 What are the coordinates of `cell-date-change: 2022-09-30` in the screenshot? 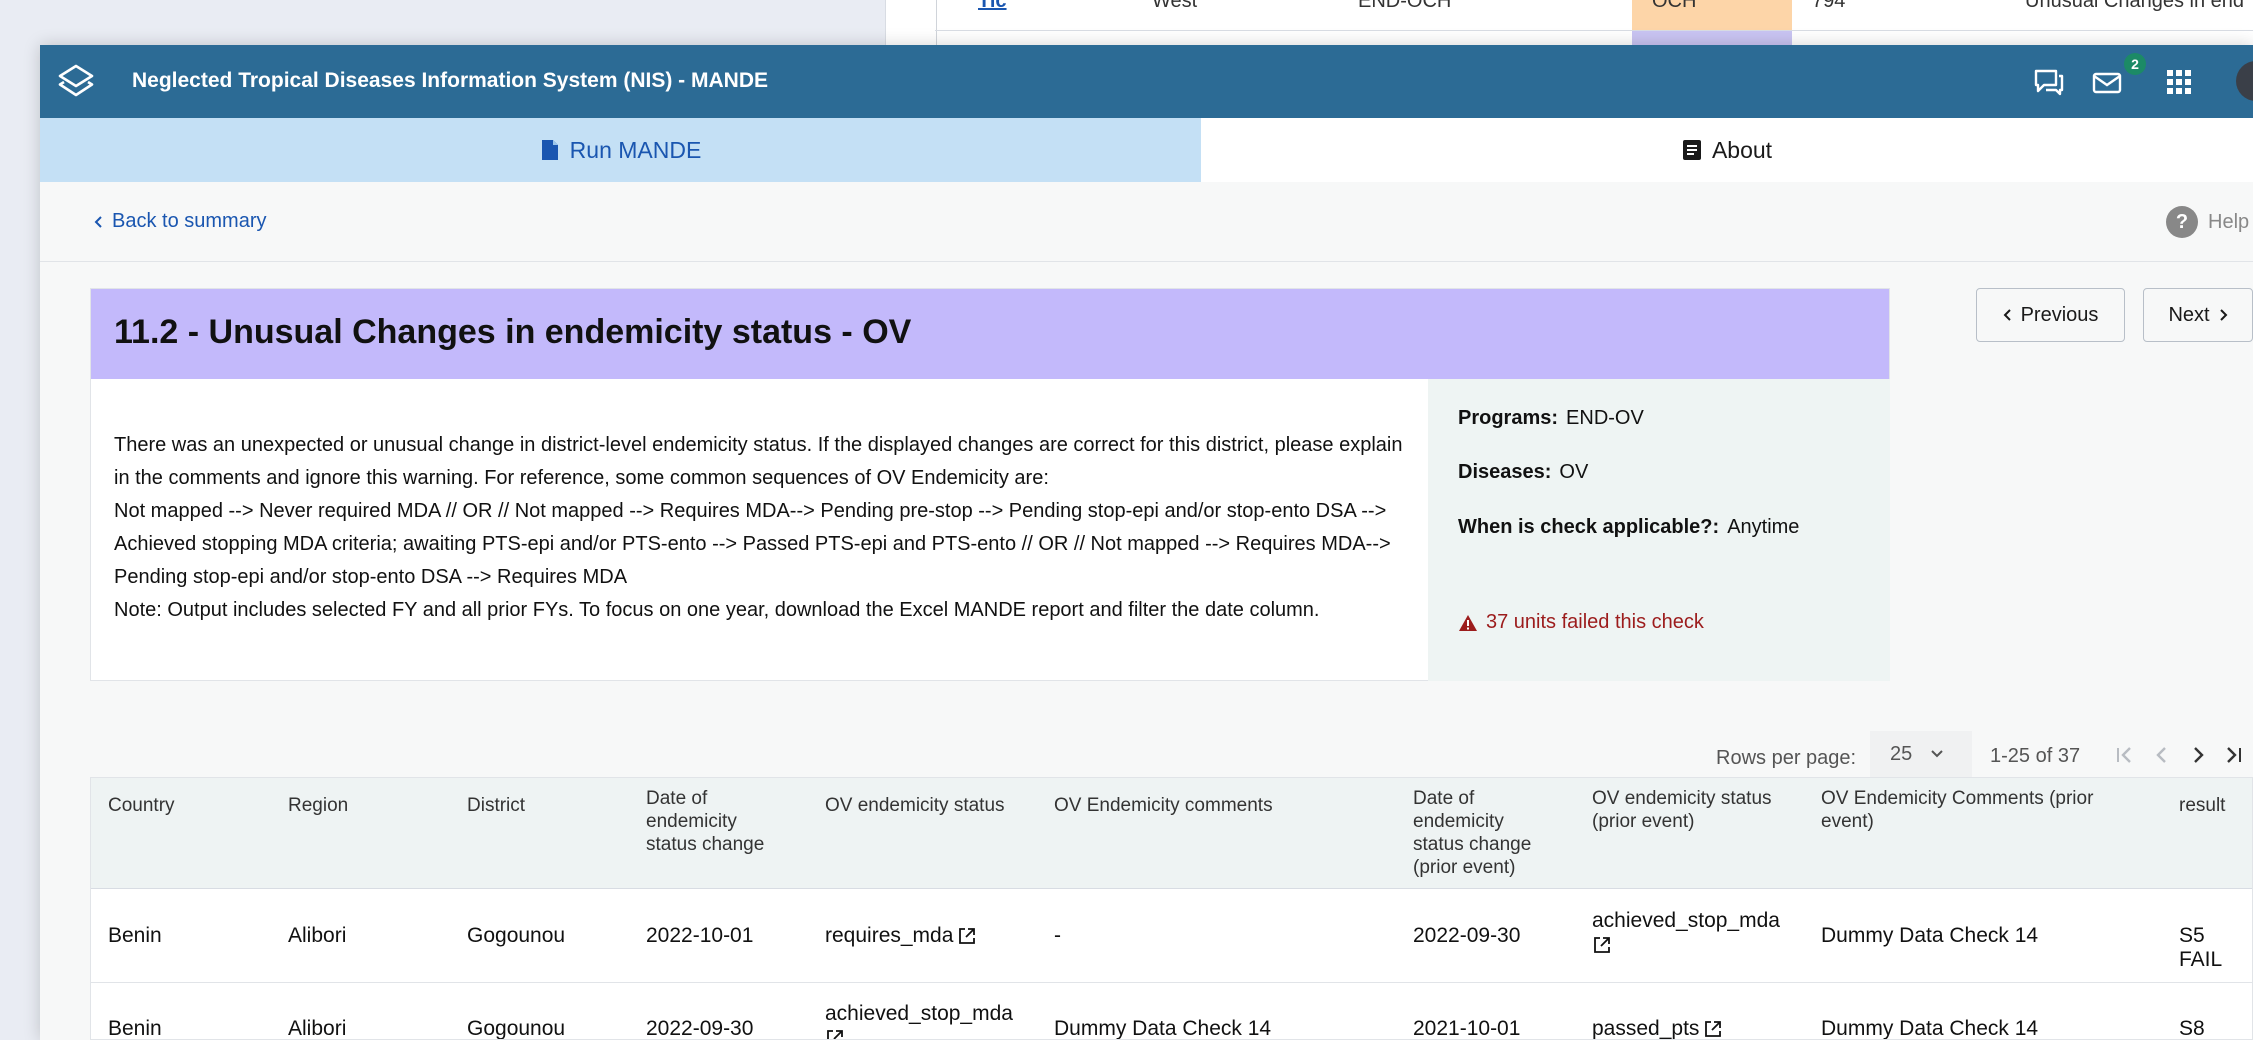 It's located at (700, 1028).